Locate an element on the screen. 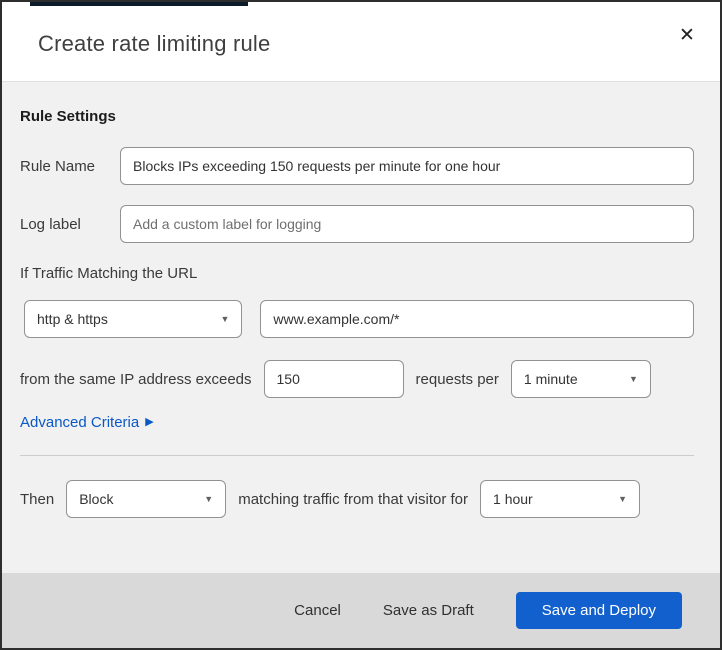  cancel-button: Cancel is located at coordinates (317, 610).